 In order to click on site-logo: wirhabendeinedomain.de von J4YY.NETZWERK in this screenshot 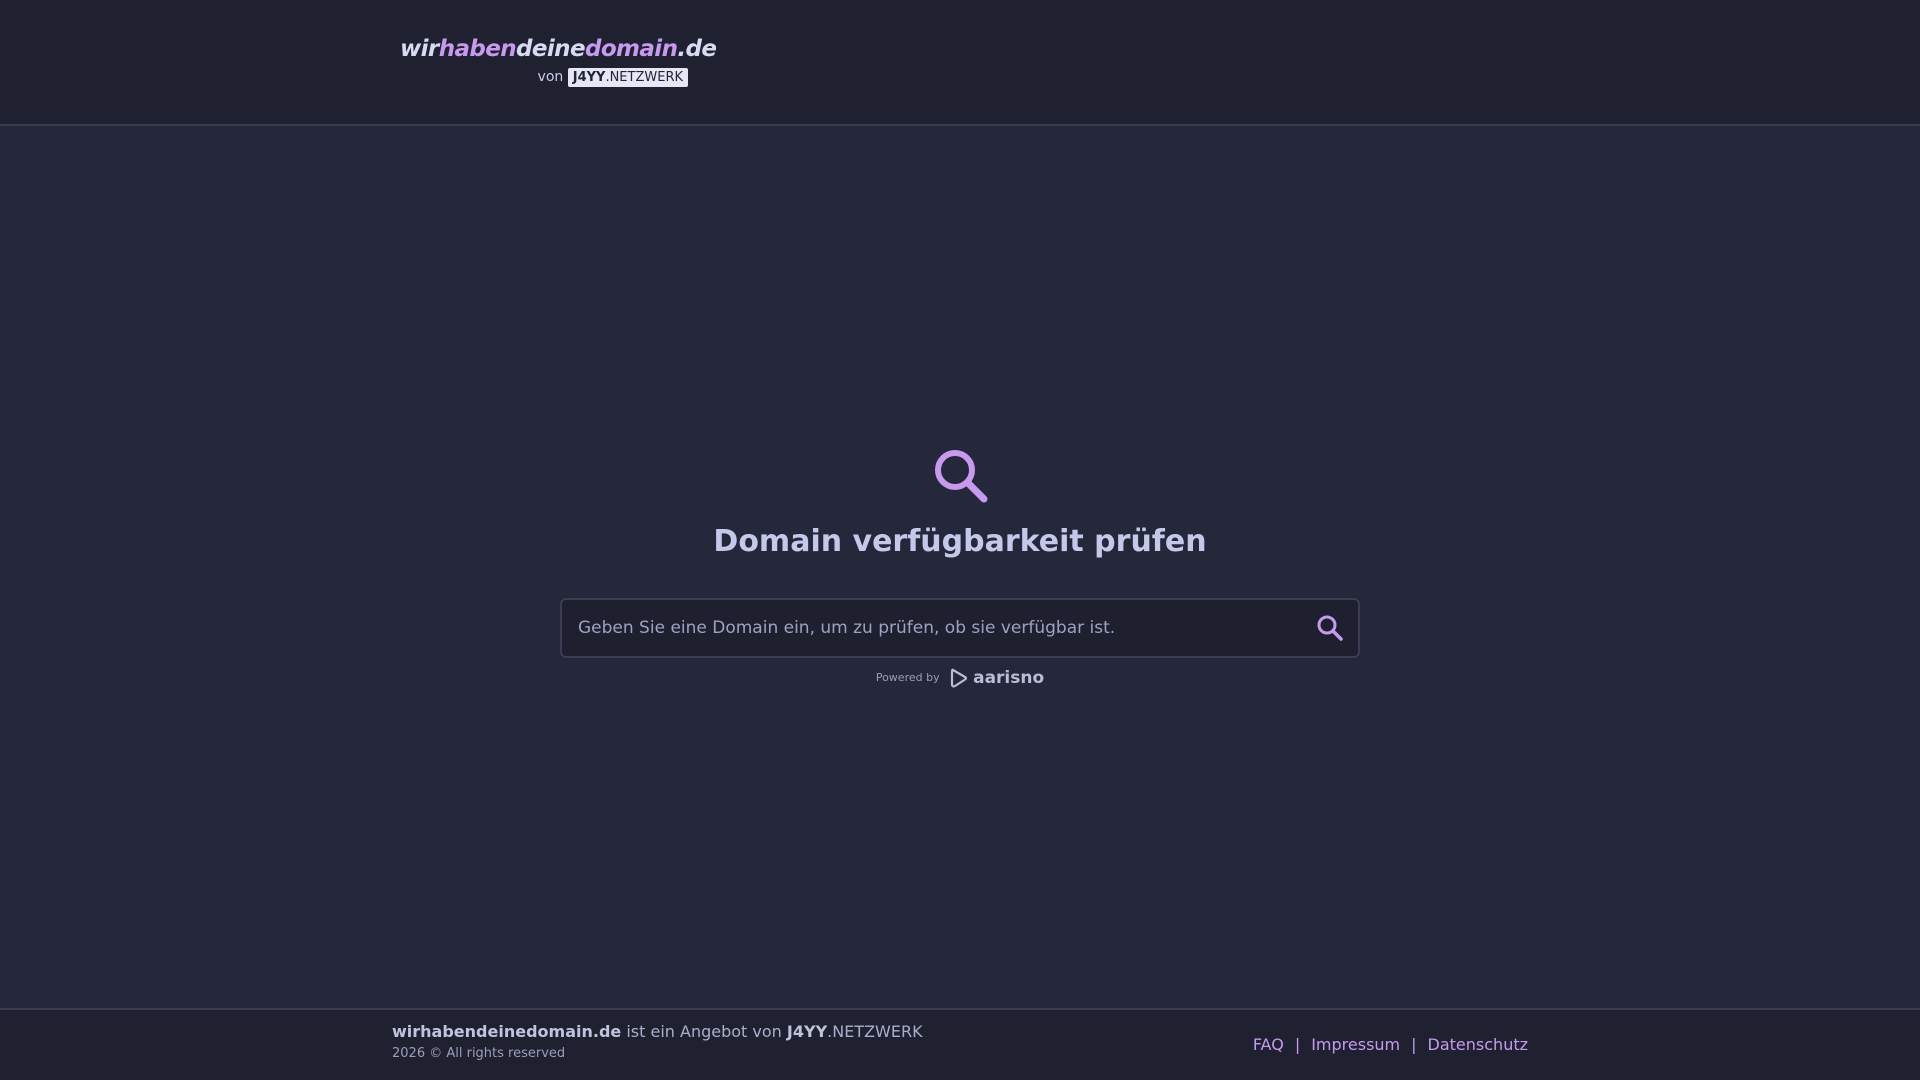, I will do `click(558, 60)`.